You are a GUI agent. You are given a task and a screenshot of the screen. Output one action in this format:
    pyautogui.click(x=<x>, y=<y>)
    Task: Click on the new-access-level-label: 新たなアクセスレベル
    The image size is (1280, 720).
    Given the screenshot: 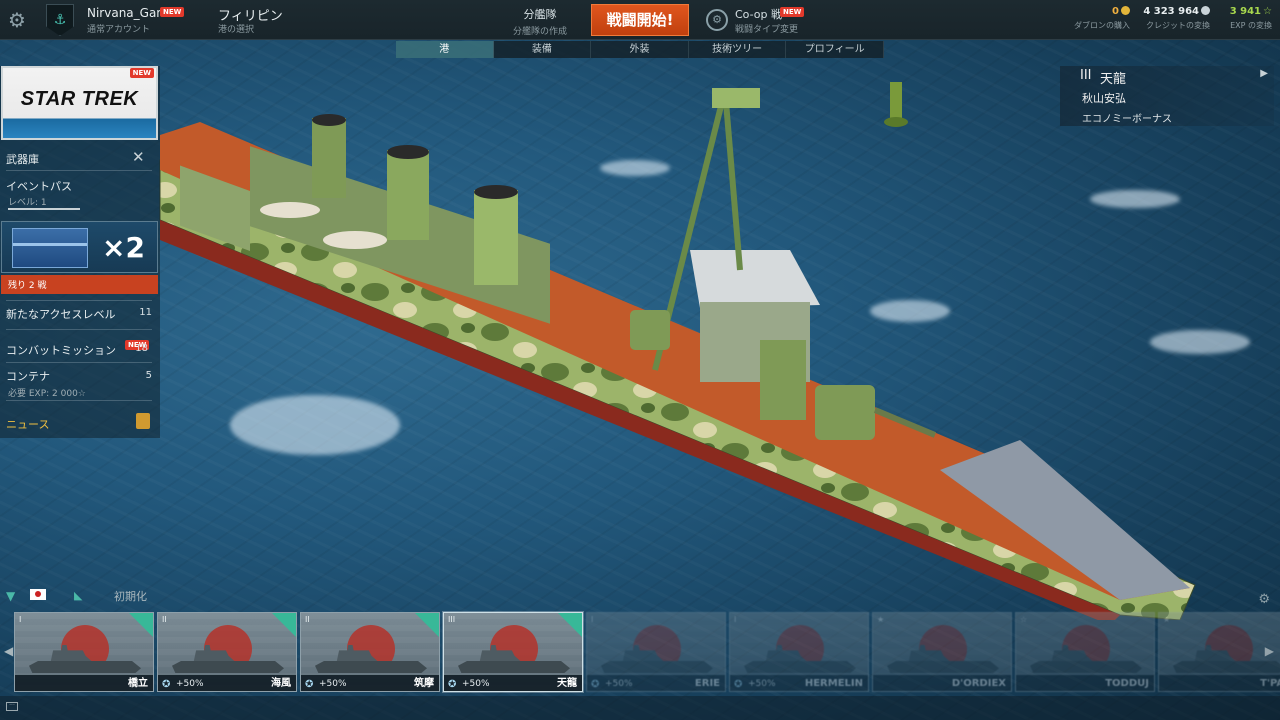 What is the action you would take?
    pyautogui.click(x=61, y=314)
    